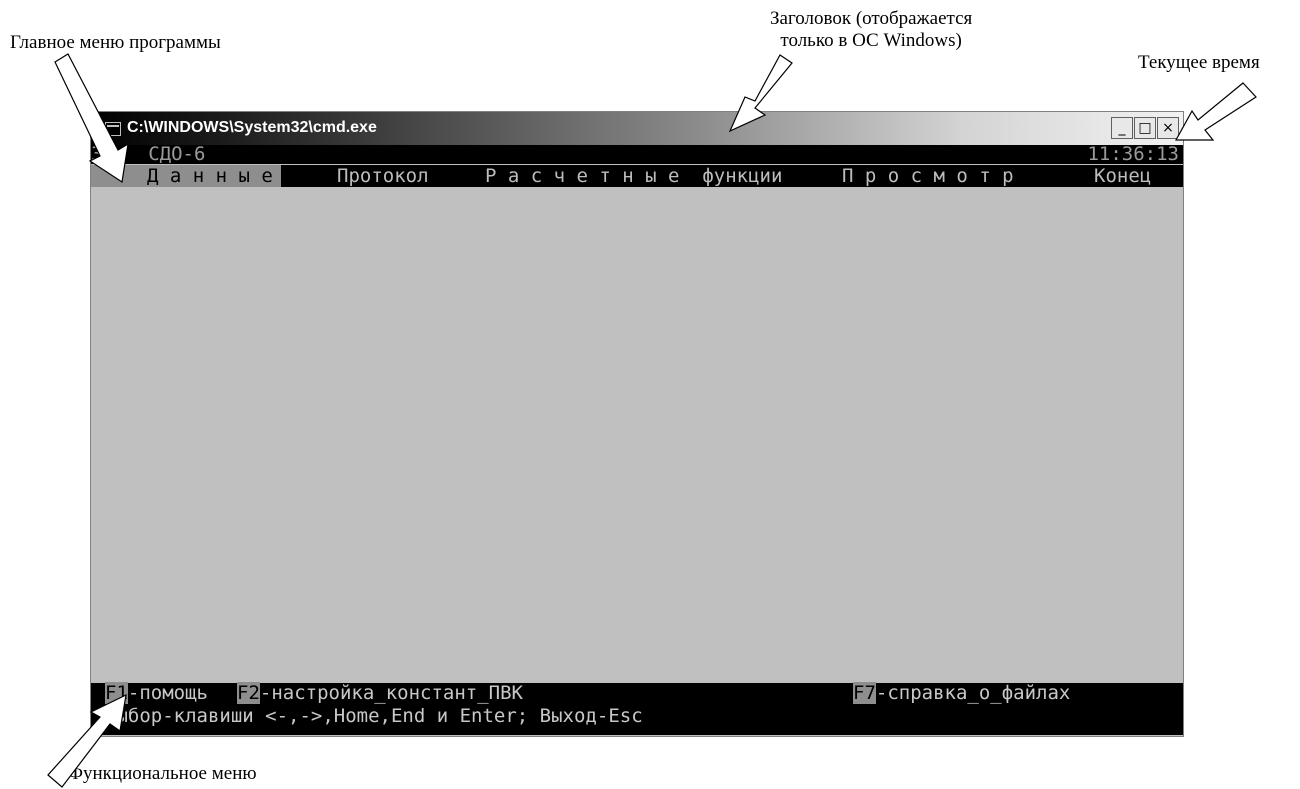 The image size is (1300, 789). I want to click on arrow-title, so click(760, 93).